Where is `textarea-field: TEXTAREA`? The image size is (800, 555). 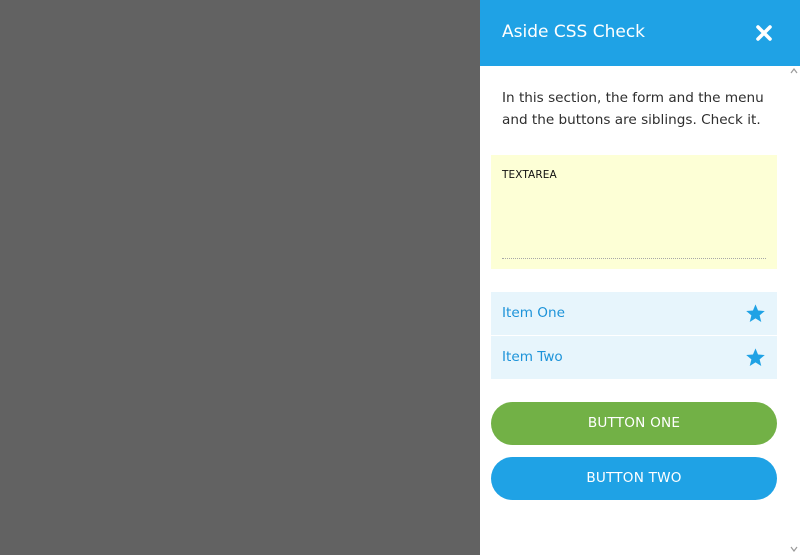 textarea-field: TEXTAREA is located at coordinates (634, 212).